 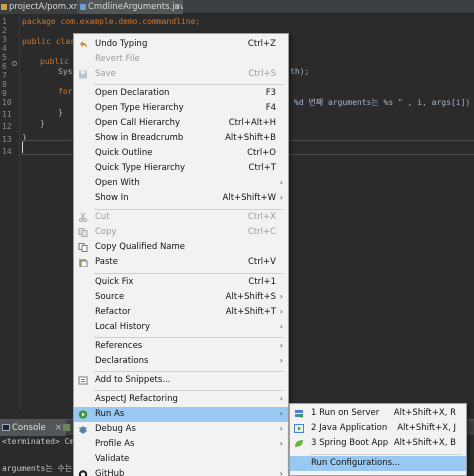 What do you see at coordinates (378, 443) in the screenshot?
I see `submenu-item-spring-boot-app: 3 Spring Boot App Alt+Shift+X, B` at bounding box center [378, 443].